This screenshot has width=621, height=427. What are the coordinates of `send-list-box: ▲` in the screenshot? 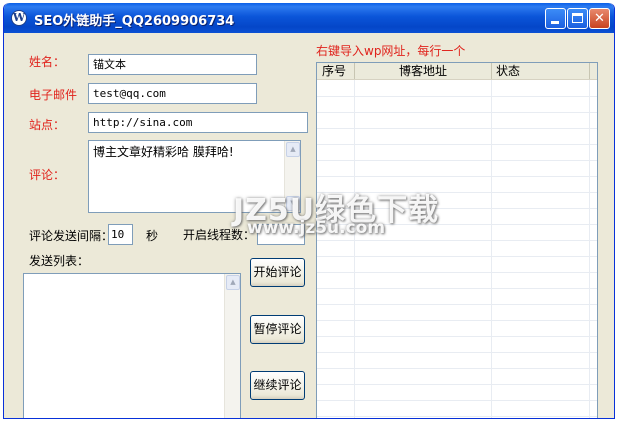 It's located at (132, 345).